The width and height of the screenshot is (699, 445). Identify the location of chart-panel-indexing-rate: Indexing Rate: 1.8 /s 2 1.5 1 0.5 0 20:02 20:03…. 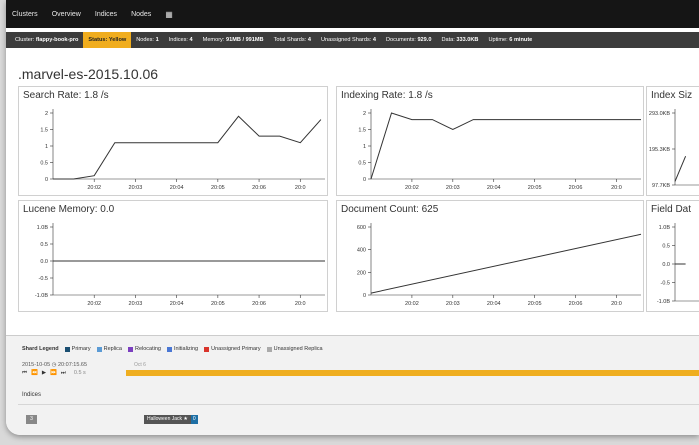
(490, 141).